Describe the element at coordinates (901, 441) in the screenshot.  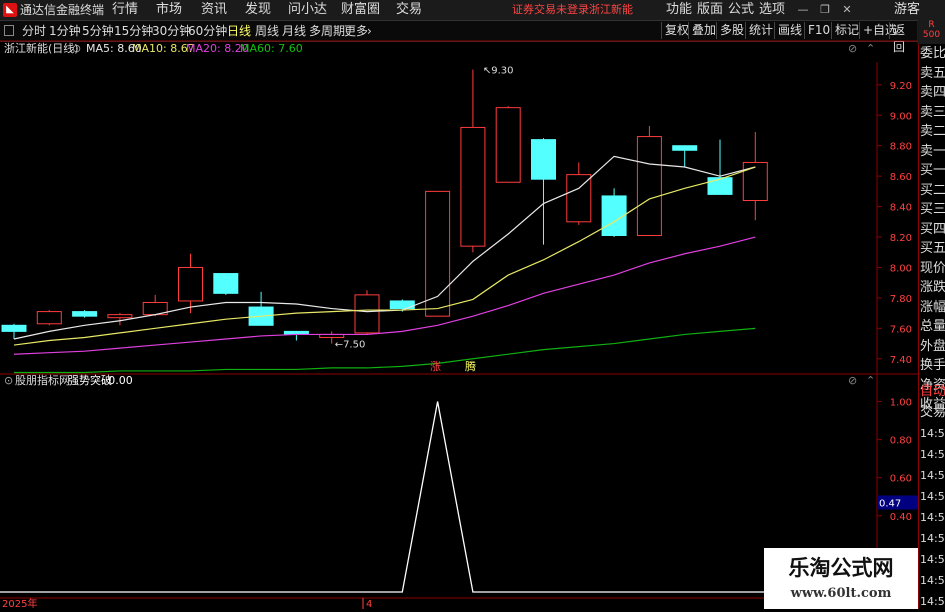
I see `sub-y-tick-label: 0.80` at that location.